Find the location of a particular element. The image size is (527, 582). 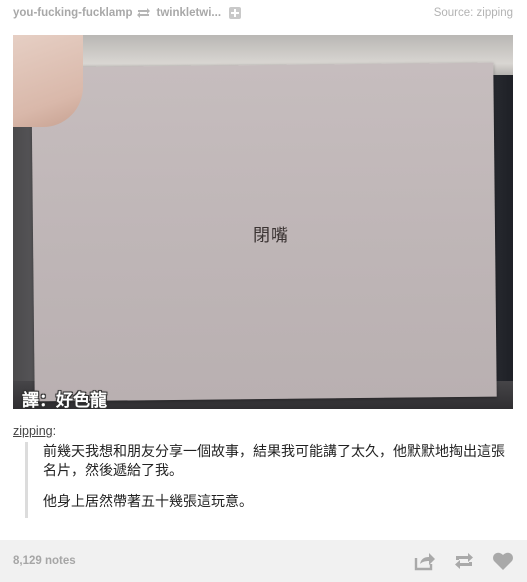

author-suffix: : is located at coordinates (54, 431).